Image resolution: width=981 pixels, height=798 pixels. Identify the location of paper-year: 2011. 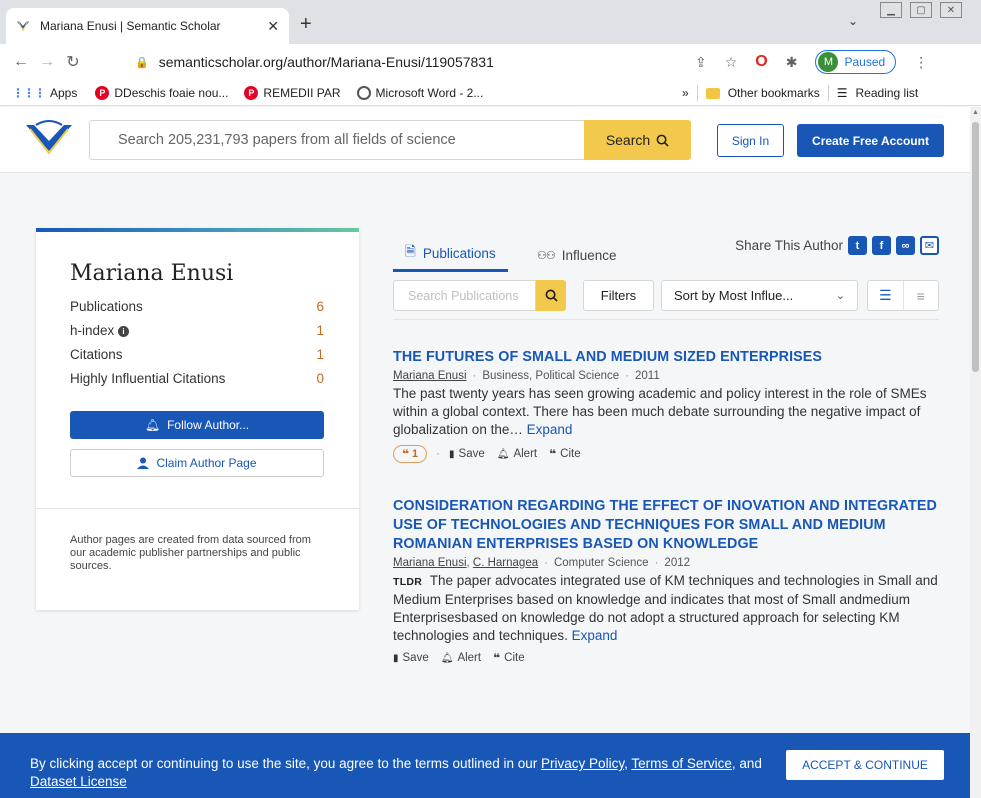
(647, 376).